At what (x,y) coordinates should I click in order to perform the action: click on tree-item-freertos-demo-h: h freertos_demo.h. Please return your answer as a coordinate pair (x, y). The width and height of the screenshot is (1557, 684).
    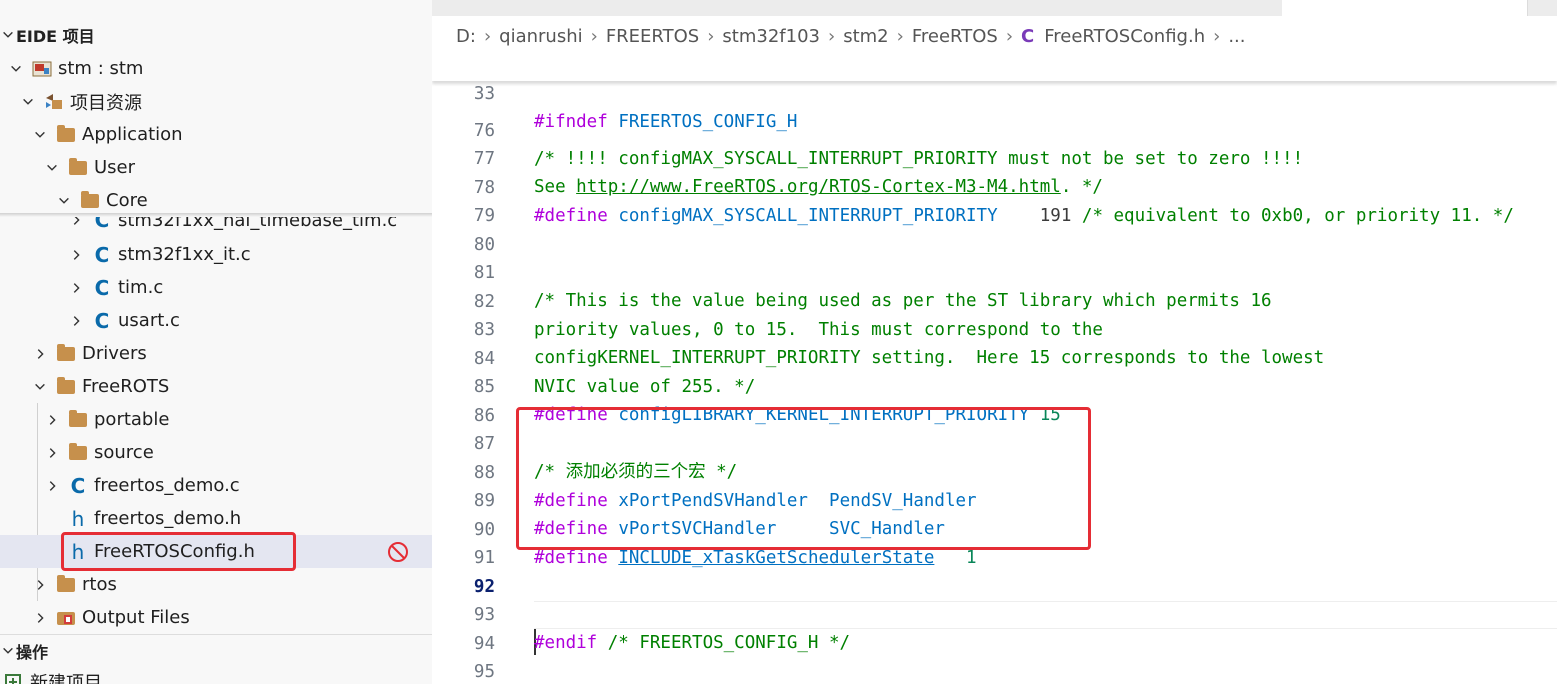
    Looking at the image, I should click on (216, 518).